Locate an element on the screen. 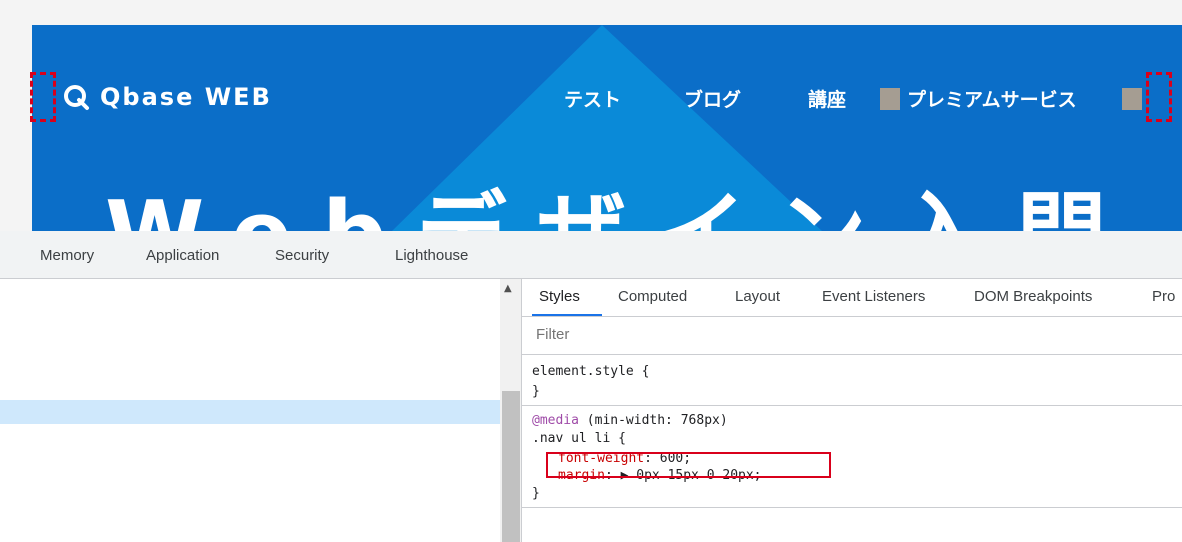  margin-right-highlight is located at coordinates (1132, 99).